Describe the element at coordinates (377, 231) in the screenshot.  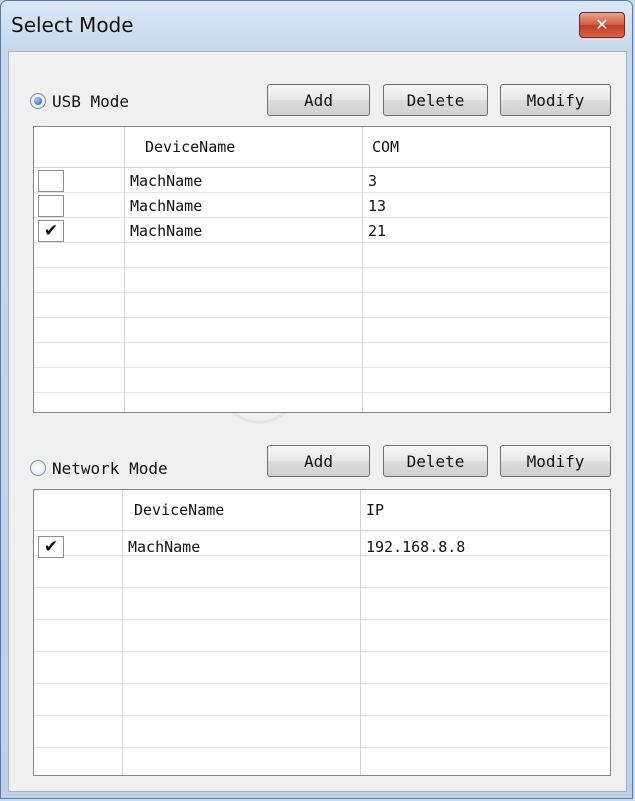
I see `usb-row-3-com: 21` at that location.